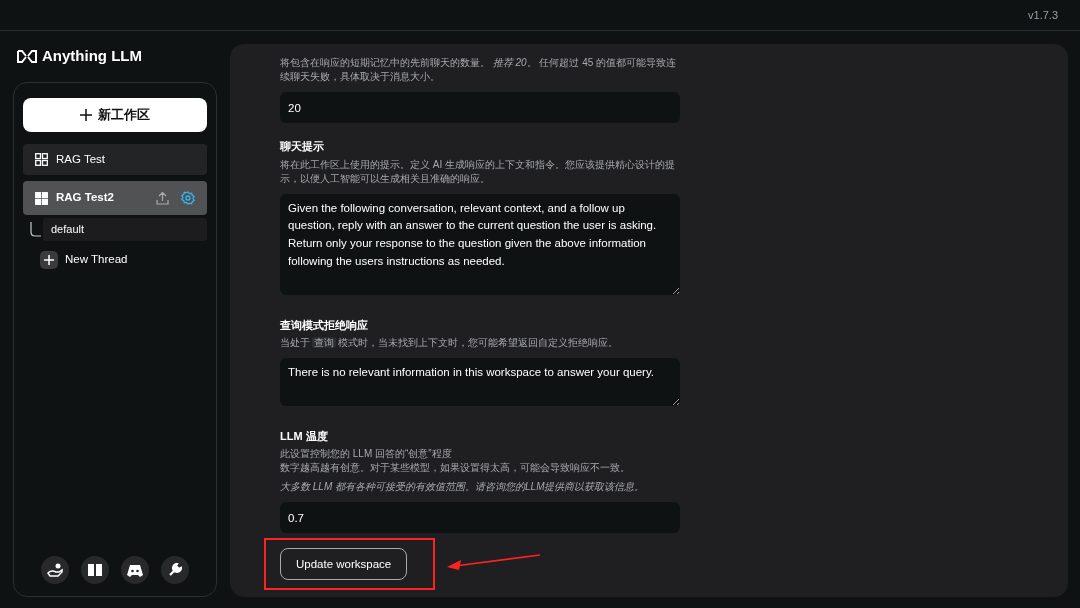 The image size is (1080, 608). What do you see at coordinates (366, 454) in the screenshot?
I see `description-text: 此设置控制您的 LLM 回答的“创意”程度` at bounding box center [366, 454].